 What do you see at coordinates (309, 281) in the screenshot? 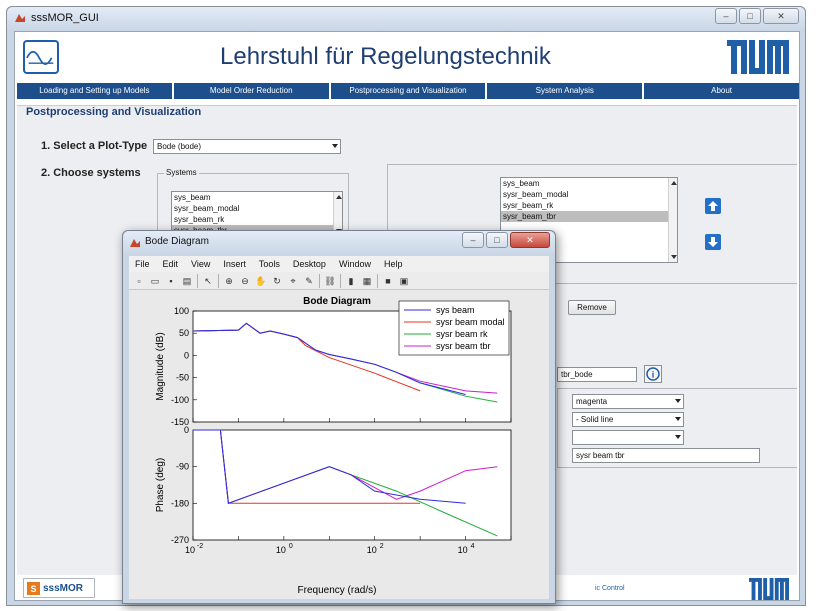
I see `brush-icon: ✎` at bounding box center [309, 281].